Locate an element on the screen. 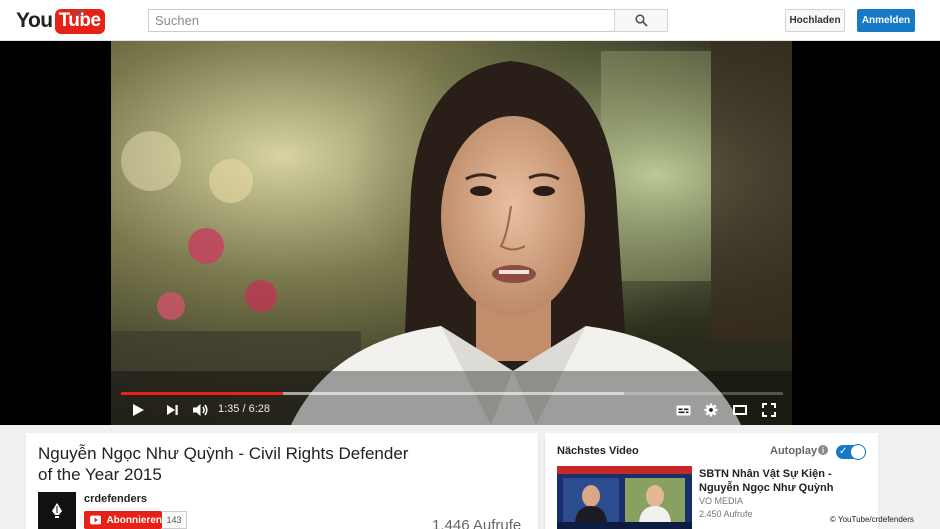 This screenshot has height=529, width=940. fullscreen-button is located at coordinates (769, 410).